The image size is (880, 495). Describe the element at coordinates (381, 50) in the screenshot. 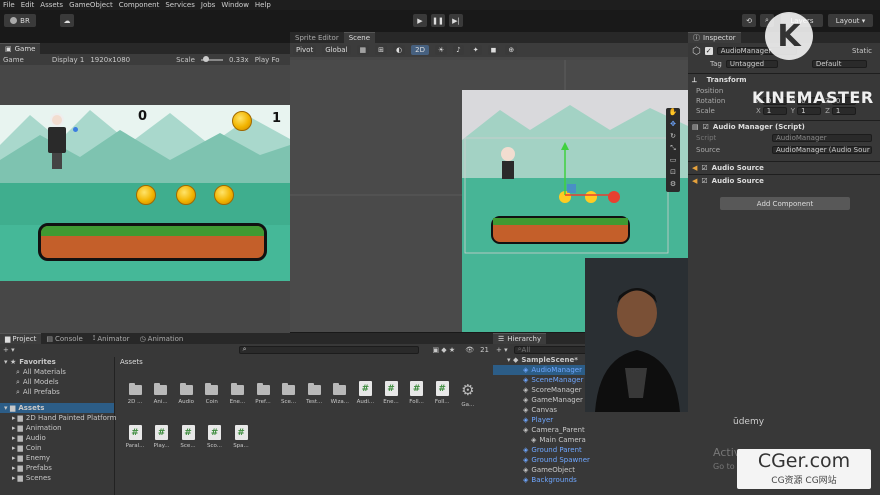

I see `snap-increment-icon: ⊞` at that location.